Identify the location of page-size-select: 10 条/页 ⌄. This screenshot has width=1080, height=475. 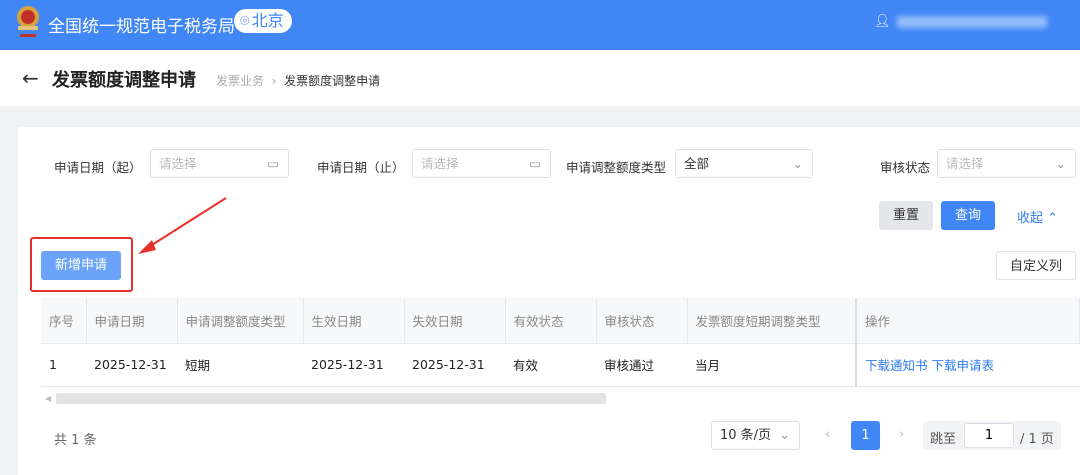
(755, 435).